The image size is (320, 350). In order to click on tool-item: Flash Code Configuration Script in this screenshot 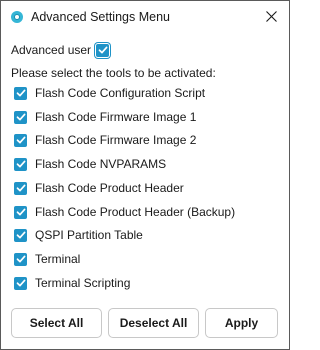, I will do `click(109, 93)`.